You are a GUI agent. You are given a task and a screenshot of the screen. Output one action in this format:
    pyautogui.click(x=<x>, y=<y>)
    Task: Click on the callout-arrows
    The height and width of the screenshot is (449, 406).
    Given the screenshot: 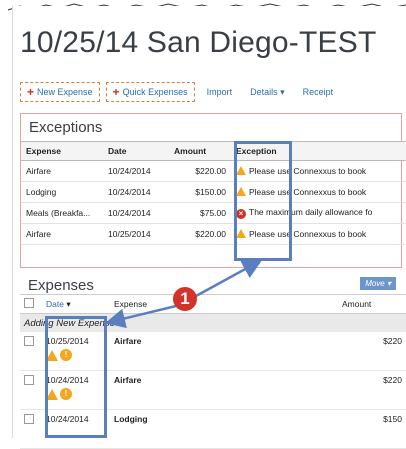 What is the action you would take?
    pyautogui.click(x=184, y=294)
    